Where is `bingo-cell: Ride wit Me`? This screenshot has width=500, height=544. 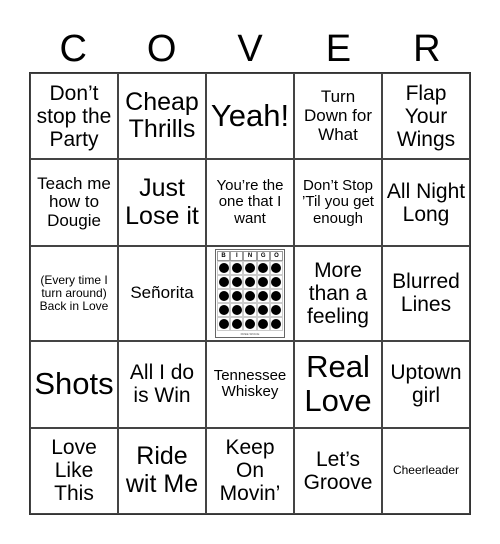 bingo-cell: Ride wit Me is located at coordinates (162, 470).